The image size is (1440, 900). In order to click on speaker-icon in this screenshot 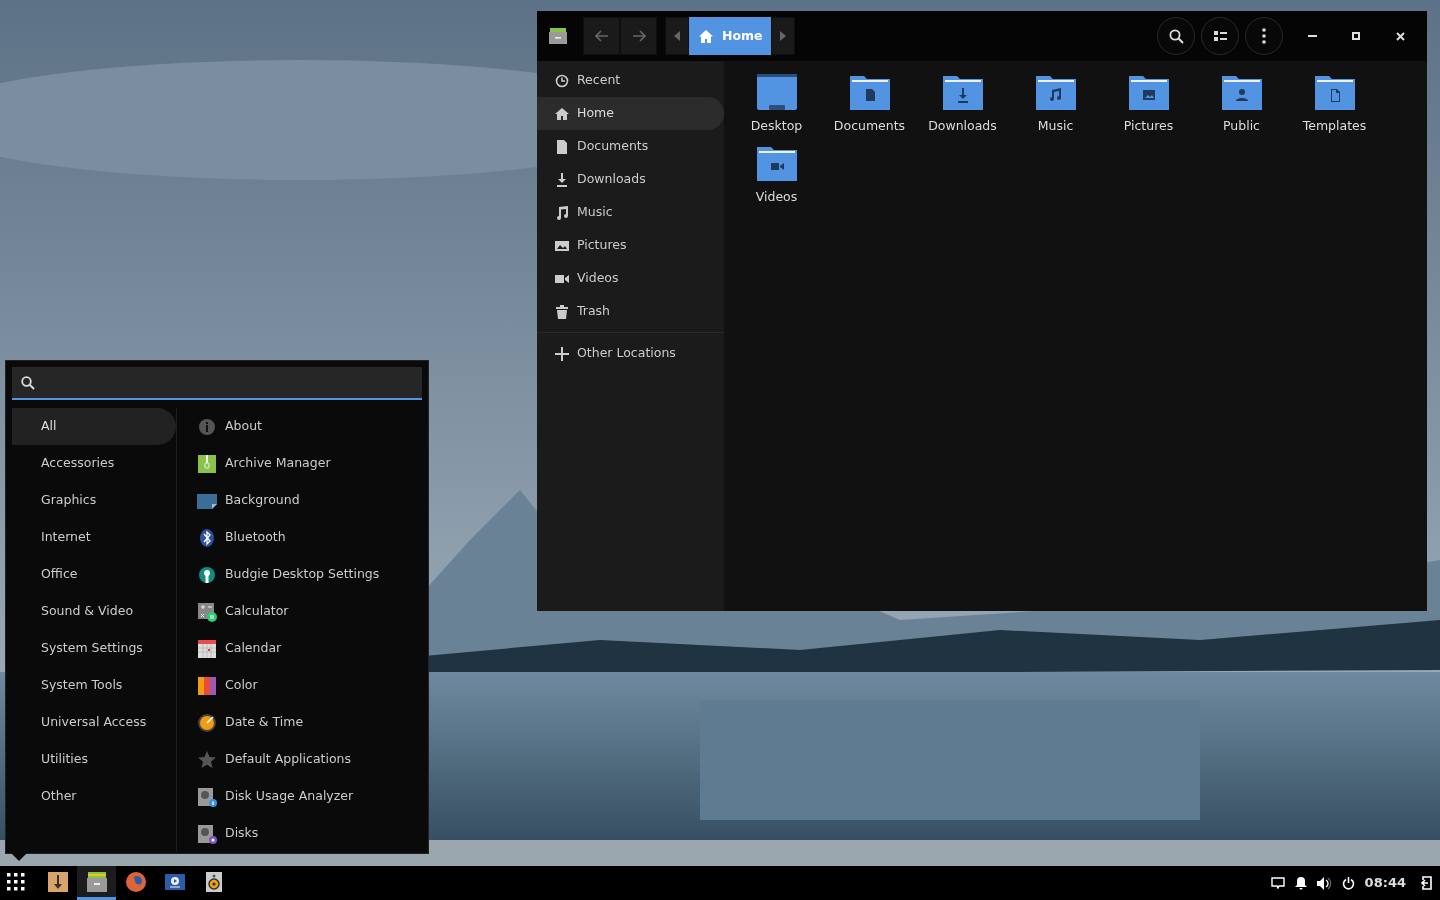, I will do `click(213, 881)`.